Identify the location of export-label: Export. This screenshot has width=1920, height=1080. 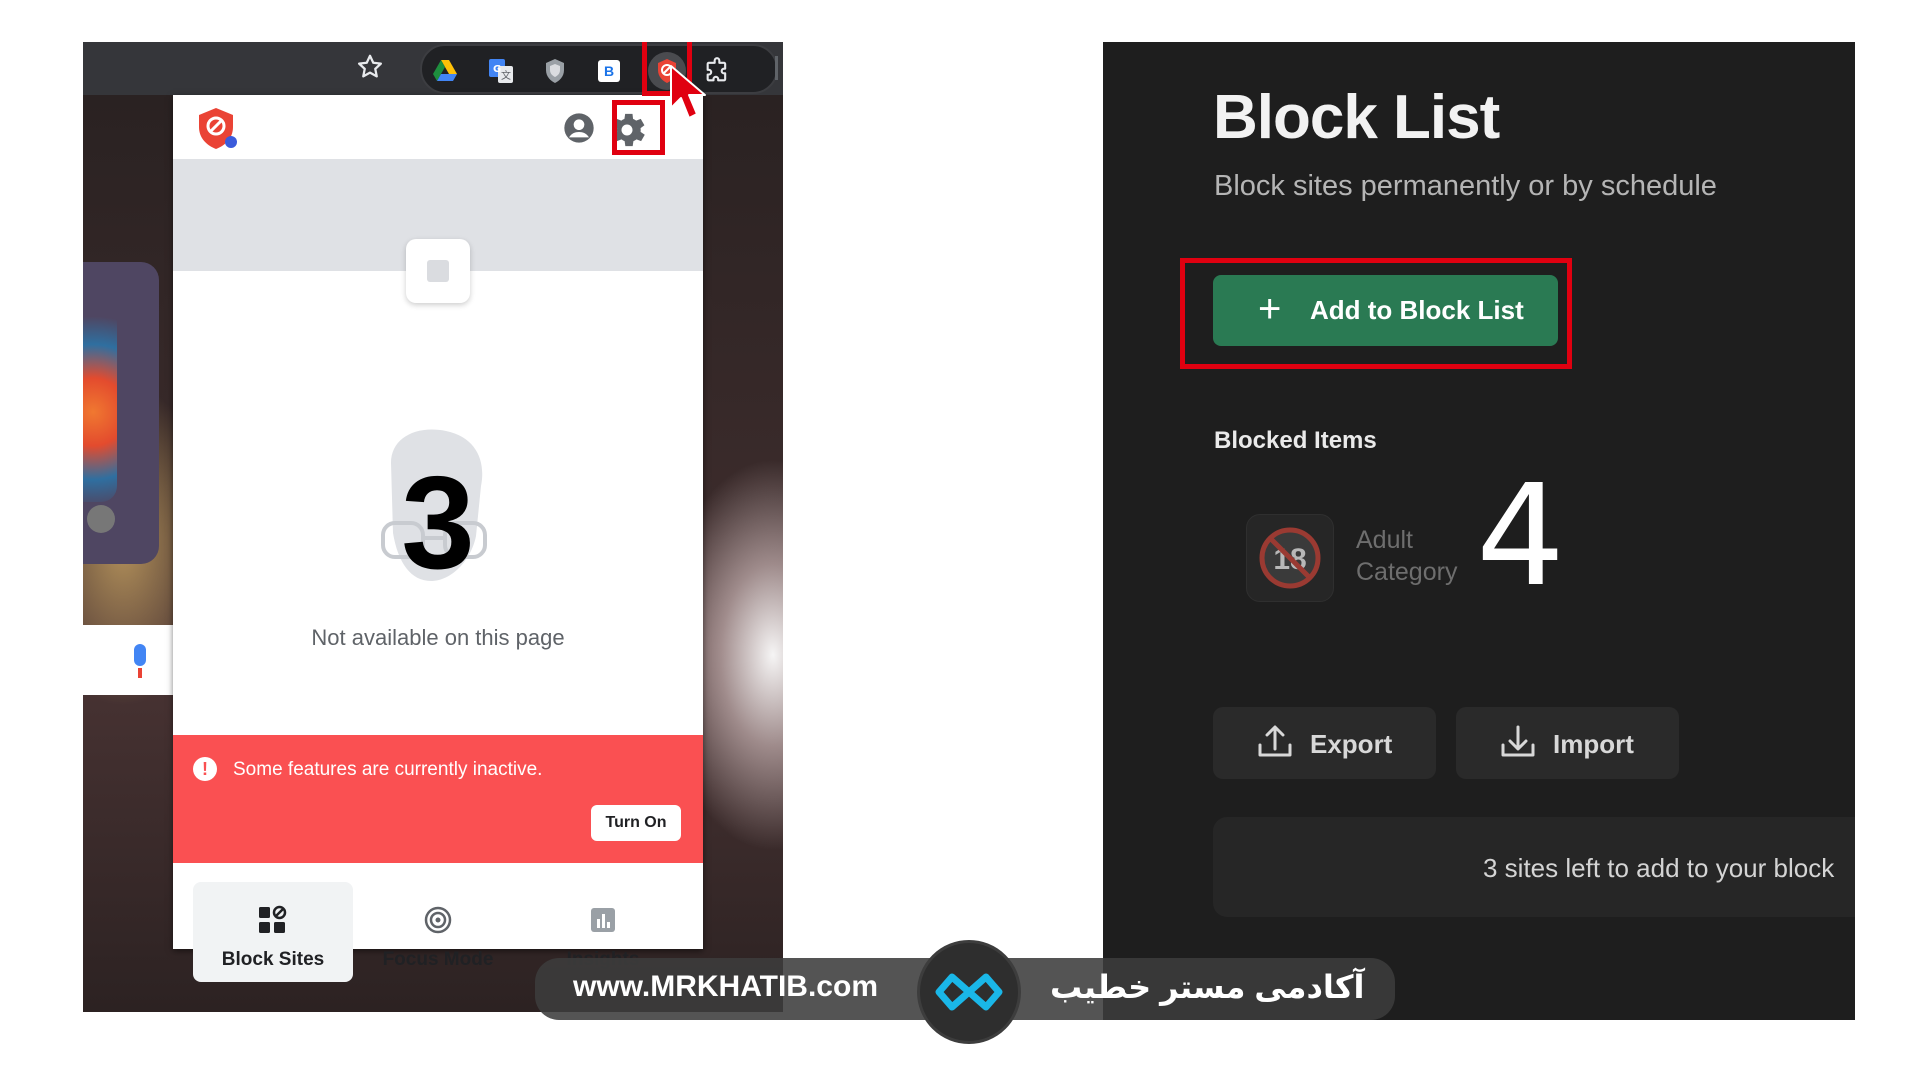
(1351, 744).